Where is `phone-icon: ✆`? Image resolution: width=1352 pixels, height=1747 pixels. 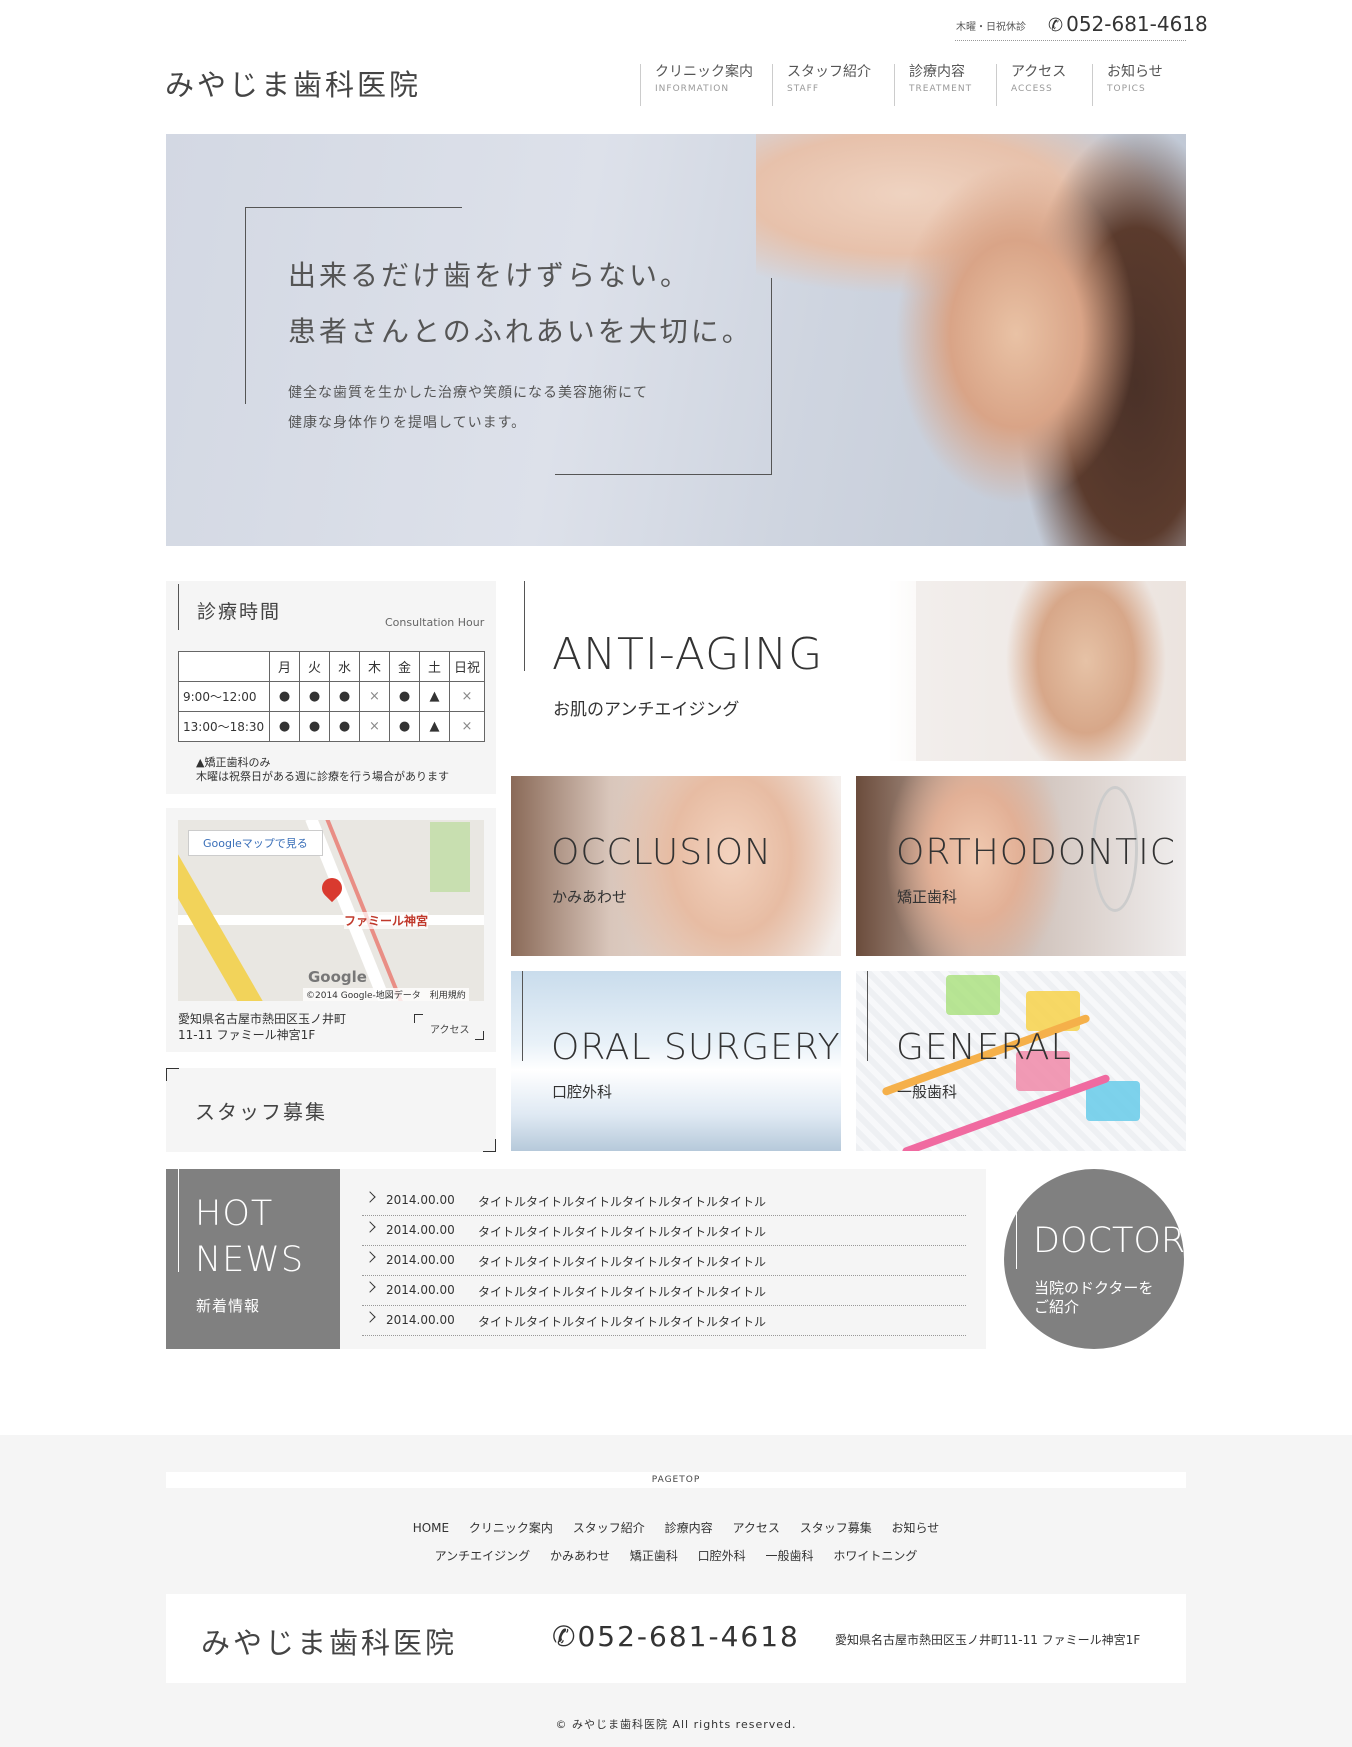 phone-icon: ✆ is located at coordinates (565, 1636).